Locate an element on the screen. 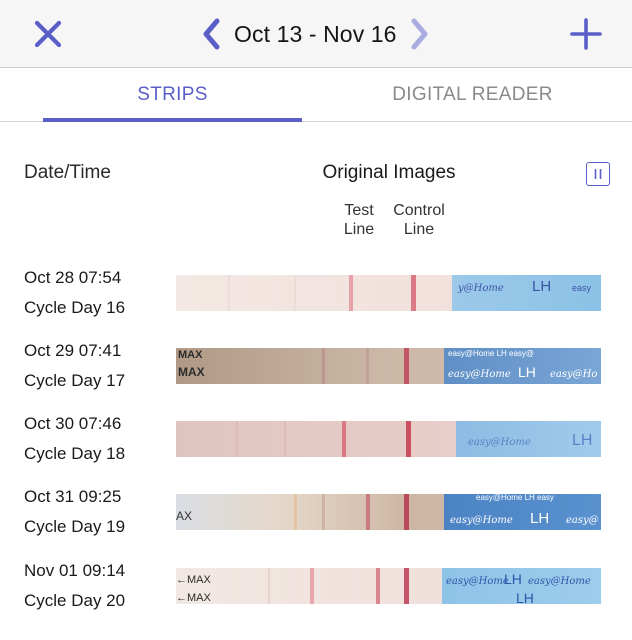  date-range-selector: Oct 13 - Nov 16 is located at coordinates (315, 34).